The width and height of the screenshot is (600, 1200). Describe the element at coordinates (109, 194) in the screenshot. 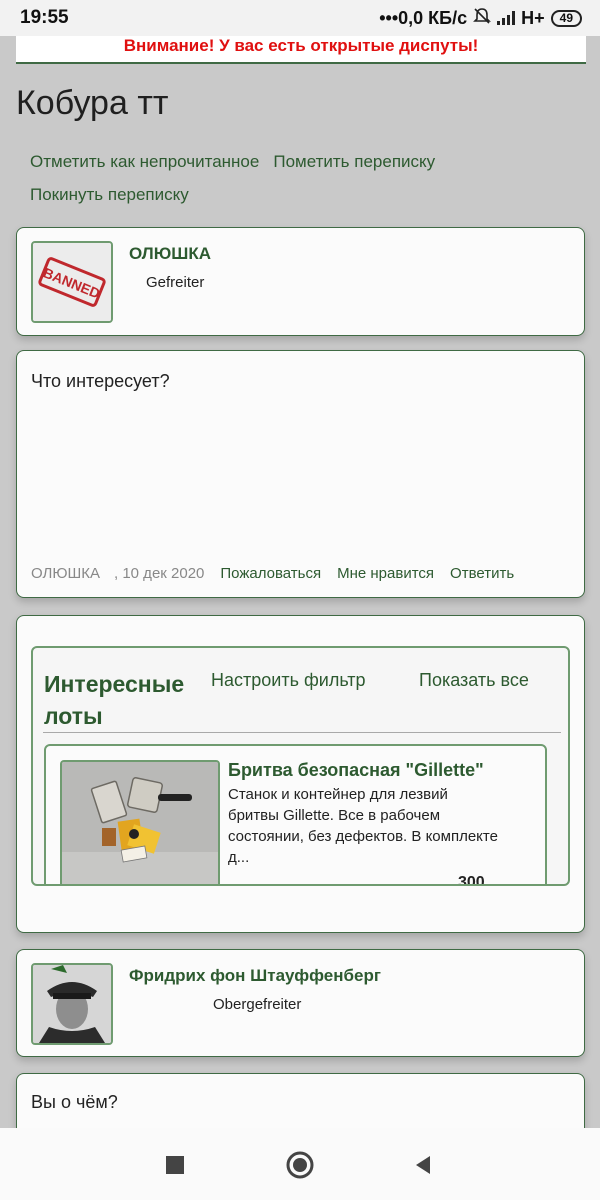

I see `leave-conversation-link: Покинуть переписку` at that location.